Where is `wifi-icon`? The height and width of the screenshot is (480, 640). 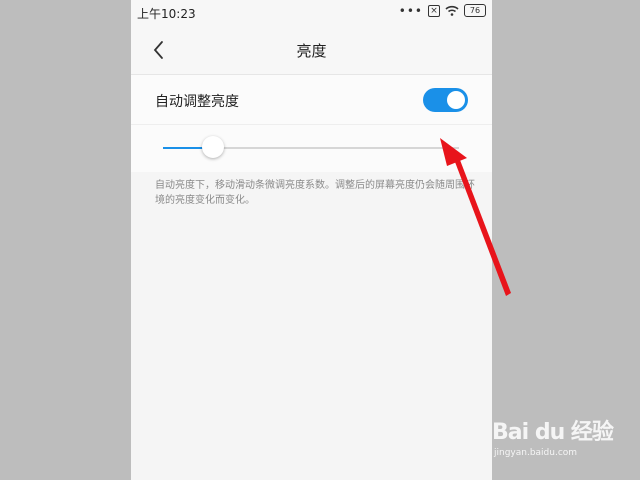 wifi-icon is located at coordinates (452, 10).